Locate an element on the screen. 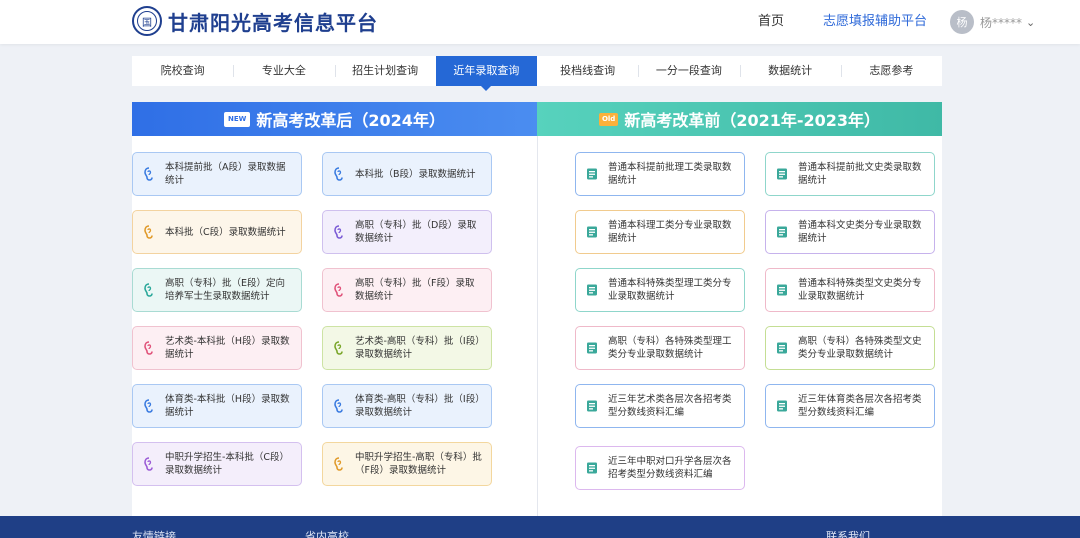 The image size is (1080, 538). card-label: 近三年艺术类各层次各招考类型分数线资料汇编 is located at coordinates (670, 406).